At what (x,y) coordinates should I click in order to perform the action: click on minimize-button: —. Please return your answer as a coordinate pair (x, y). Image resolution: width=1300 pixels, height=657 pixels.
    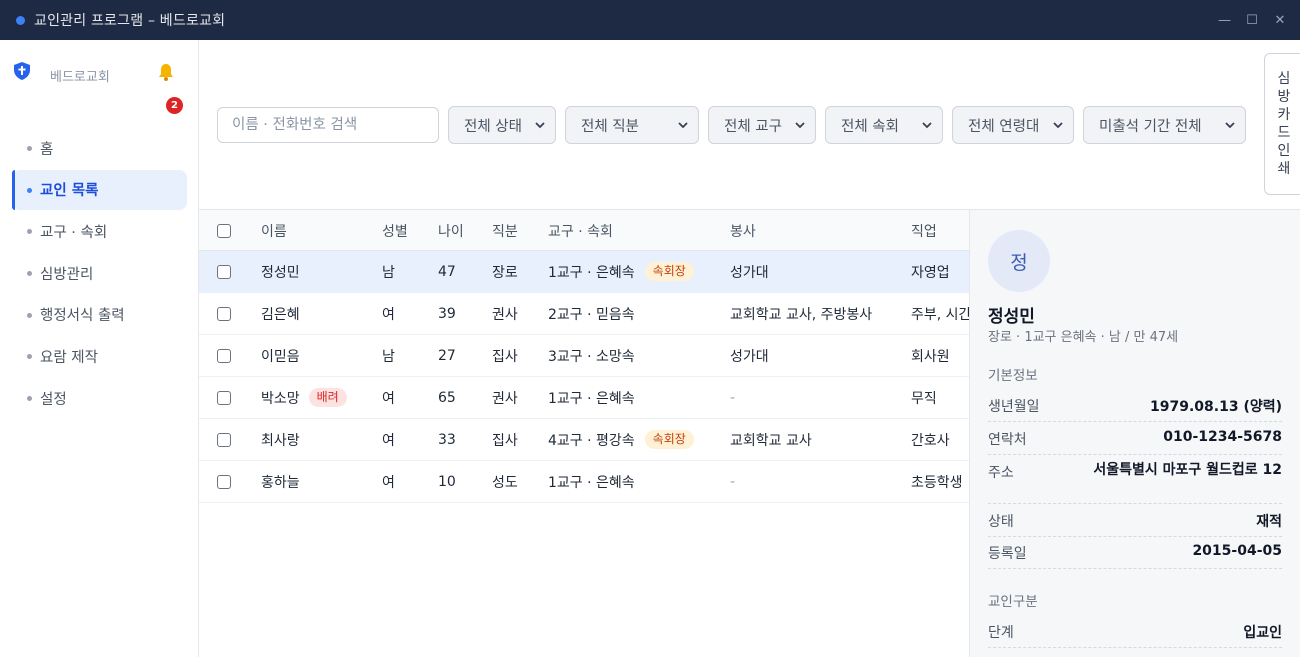
    Looking at the image, I should click on (1224, 20).